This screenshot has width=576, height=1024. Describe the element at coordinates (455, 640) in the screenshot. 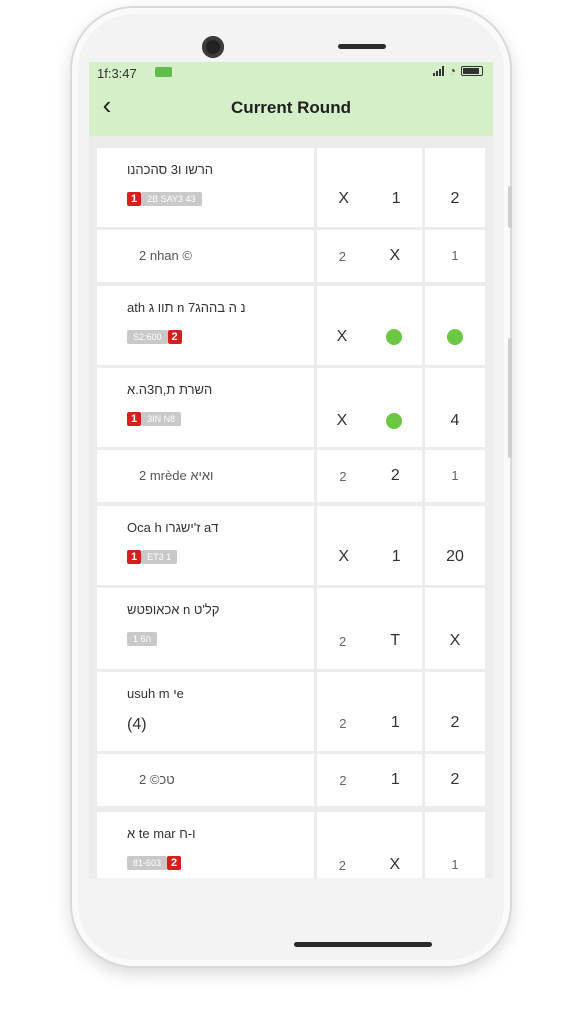

I see `result-value: X` at that location.